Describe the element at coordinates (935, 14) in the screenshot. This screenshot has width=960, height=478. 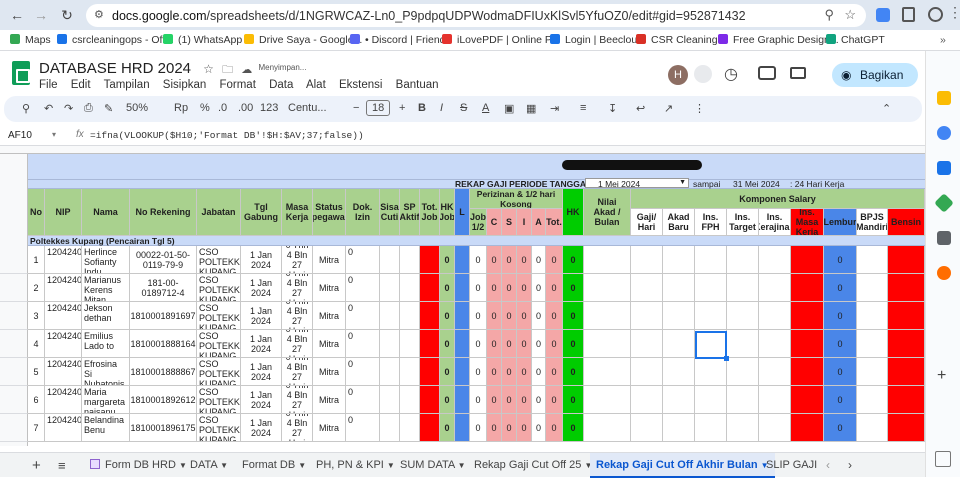
I see `profile-icon` at that location.